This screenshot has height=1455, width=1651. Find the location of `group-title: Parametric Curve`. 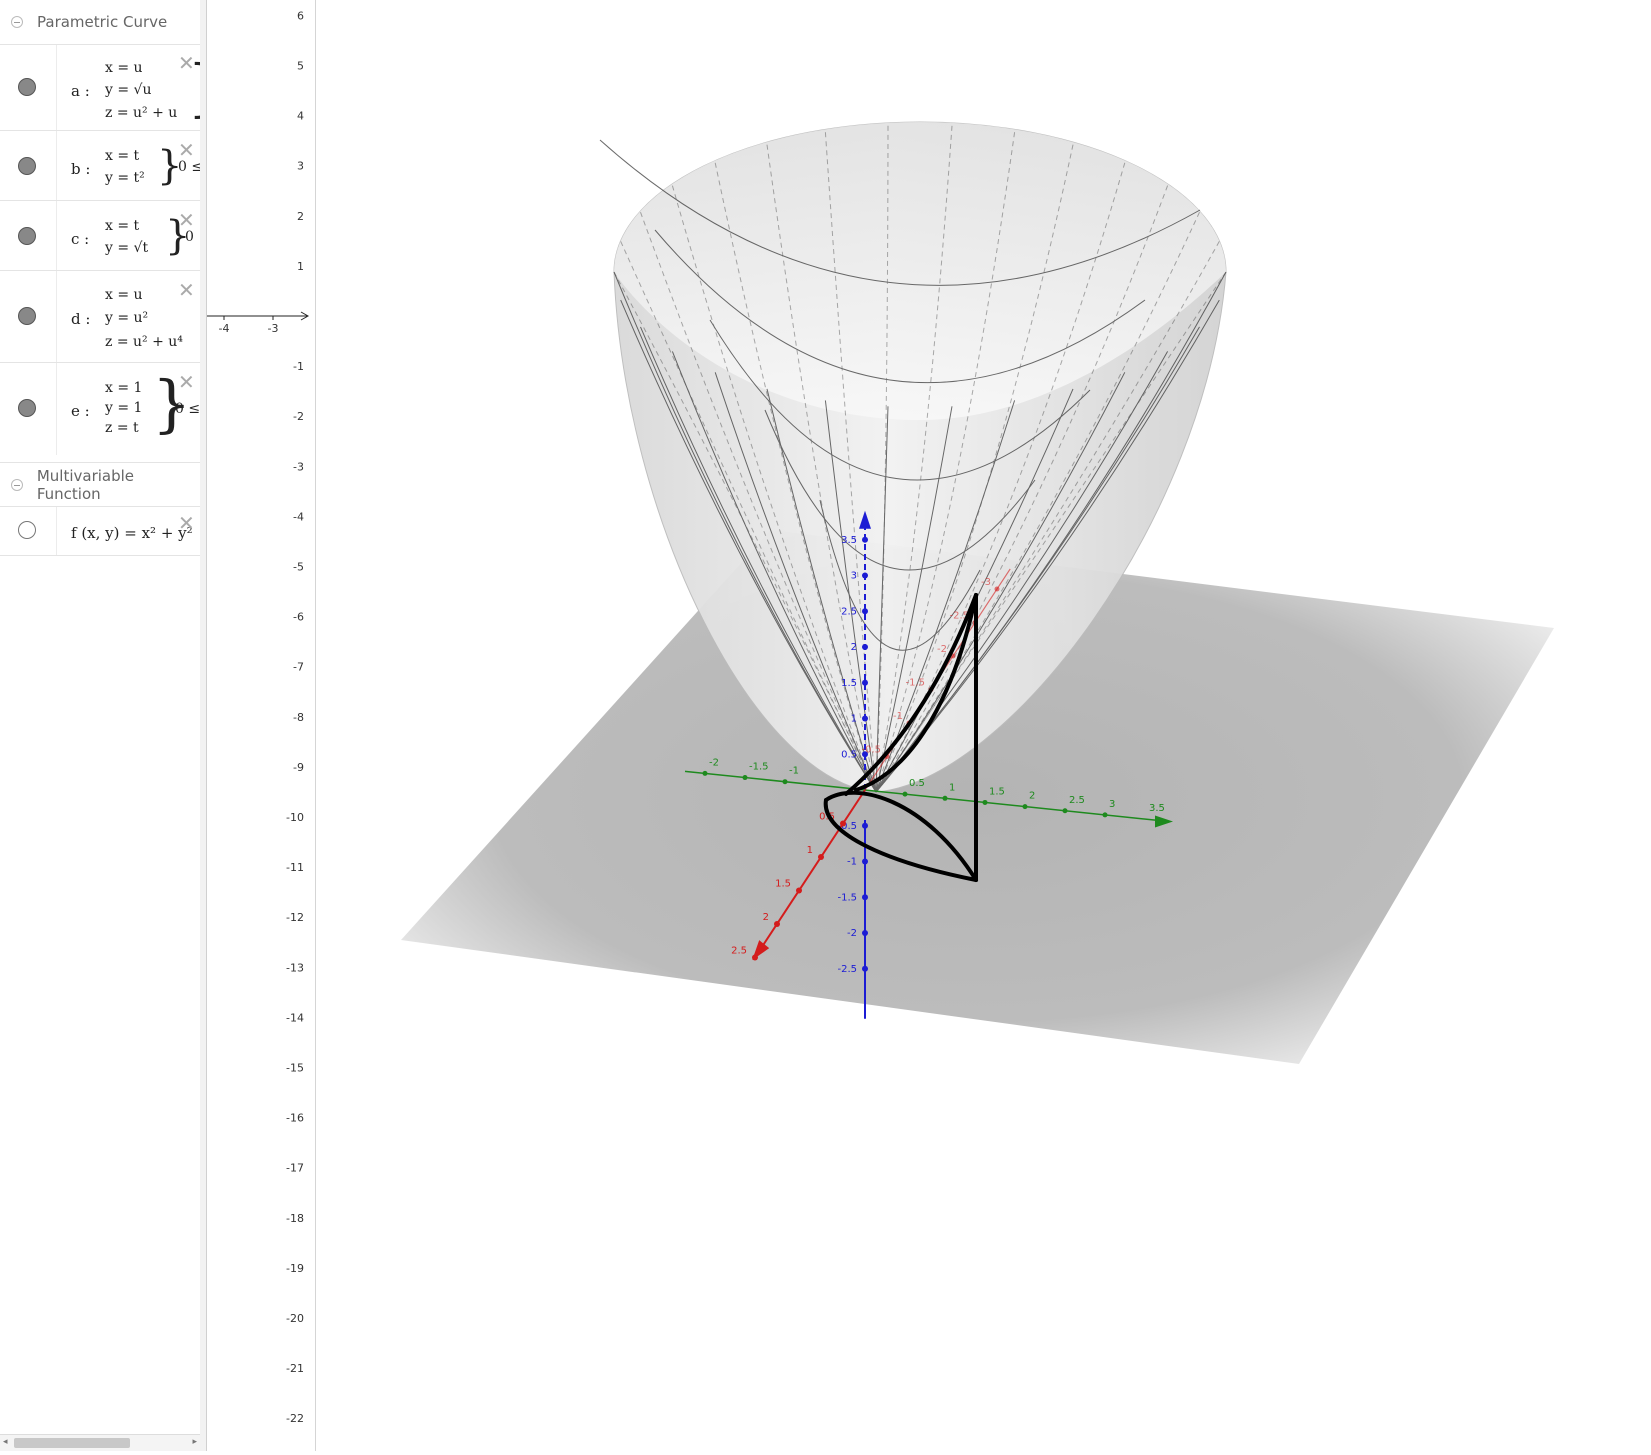

group-title: Parametric Curve is located at coordinates (102, 22).